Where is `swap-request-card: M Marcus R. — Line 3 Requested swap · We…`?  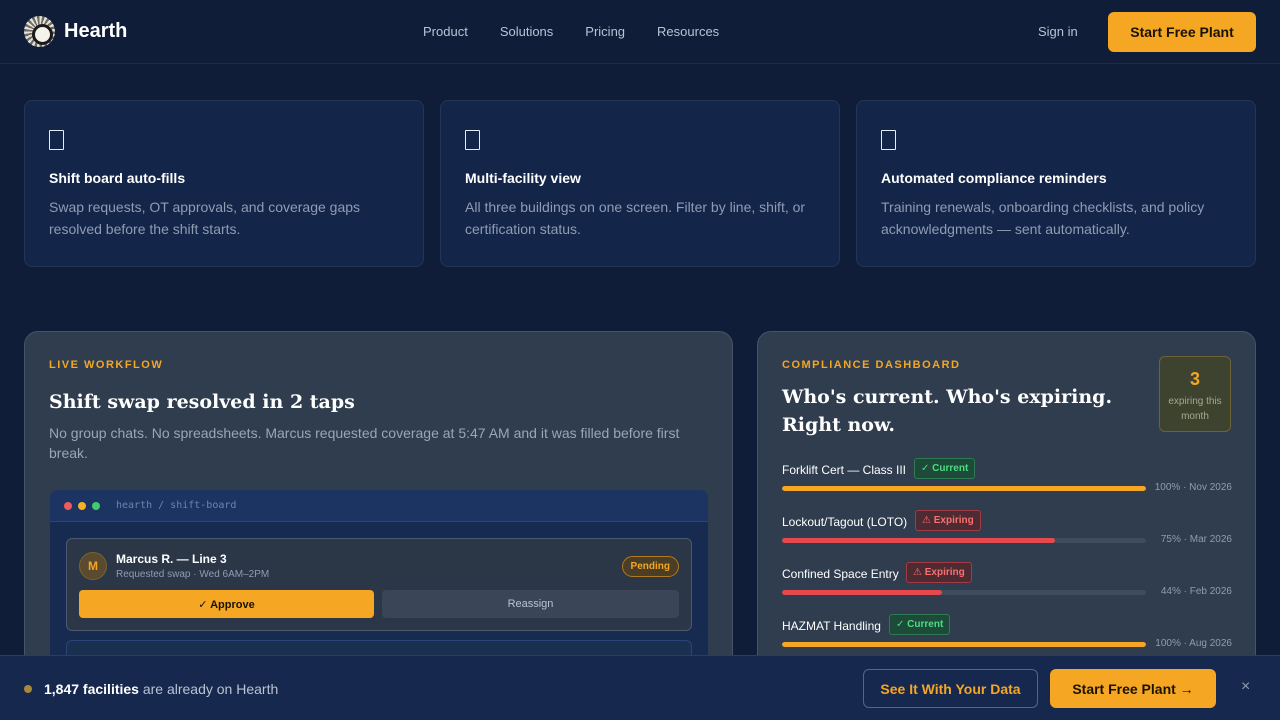
swap-request-card: M Marcus R. — Line 3 Requested swap · We… is located at coordinates (379, 584).